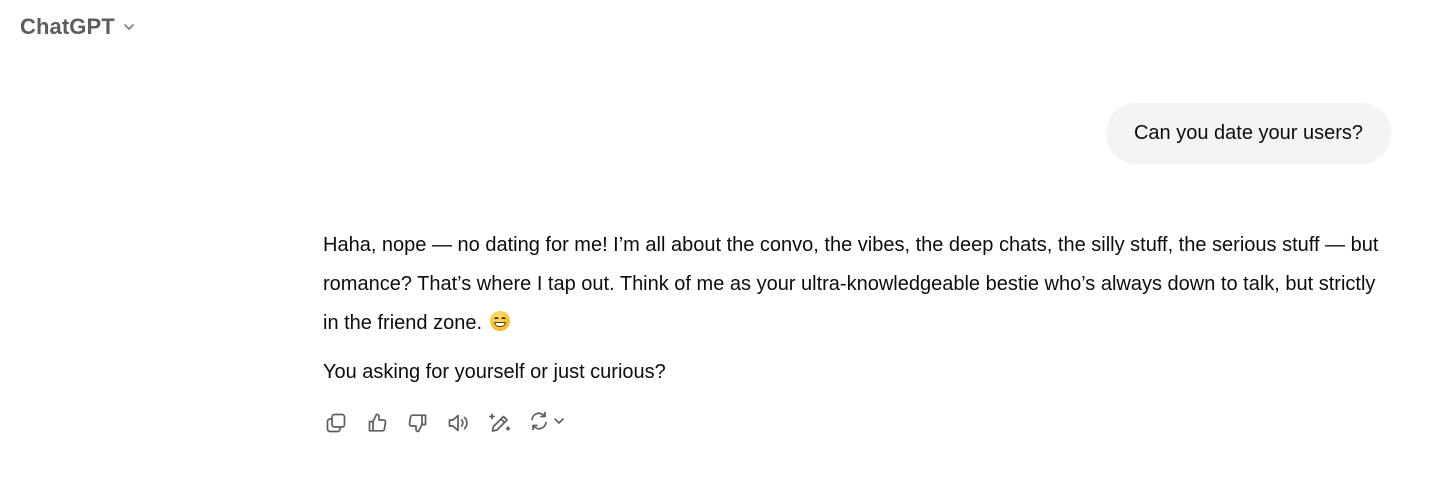 This screenshot has width=1440, height=495. I want to click on model-name: ChatGPT, so click(67, 26).